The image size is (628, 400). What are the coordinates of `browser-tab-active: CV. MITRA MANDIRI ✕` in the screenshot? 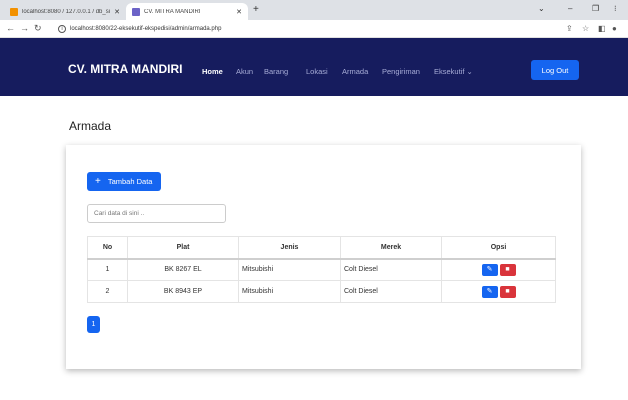 It's located at (187, 11).